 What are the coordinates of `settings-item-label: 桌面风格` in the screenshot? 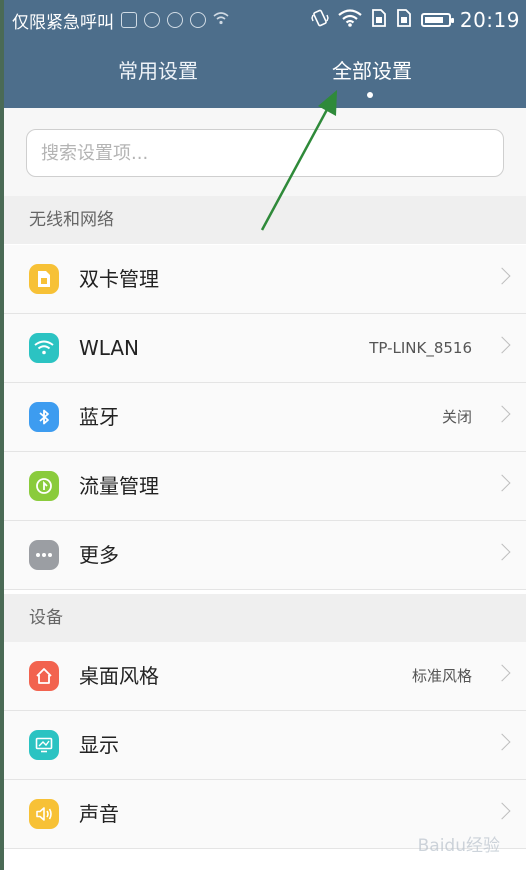 It's located at (119, 676).